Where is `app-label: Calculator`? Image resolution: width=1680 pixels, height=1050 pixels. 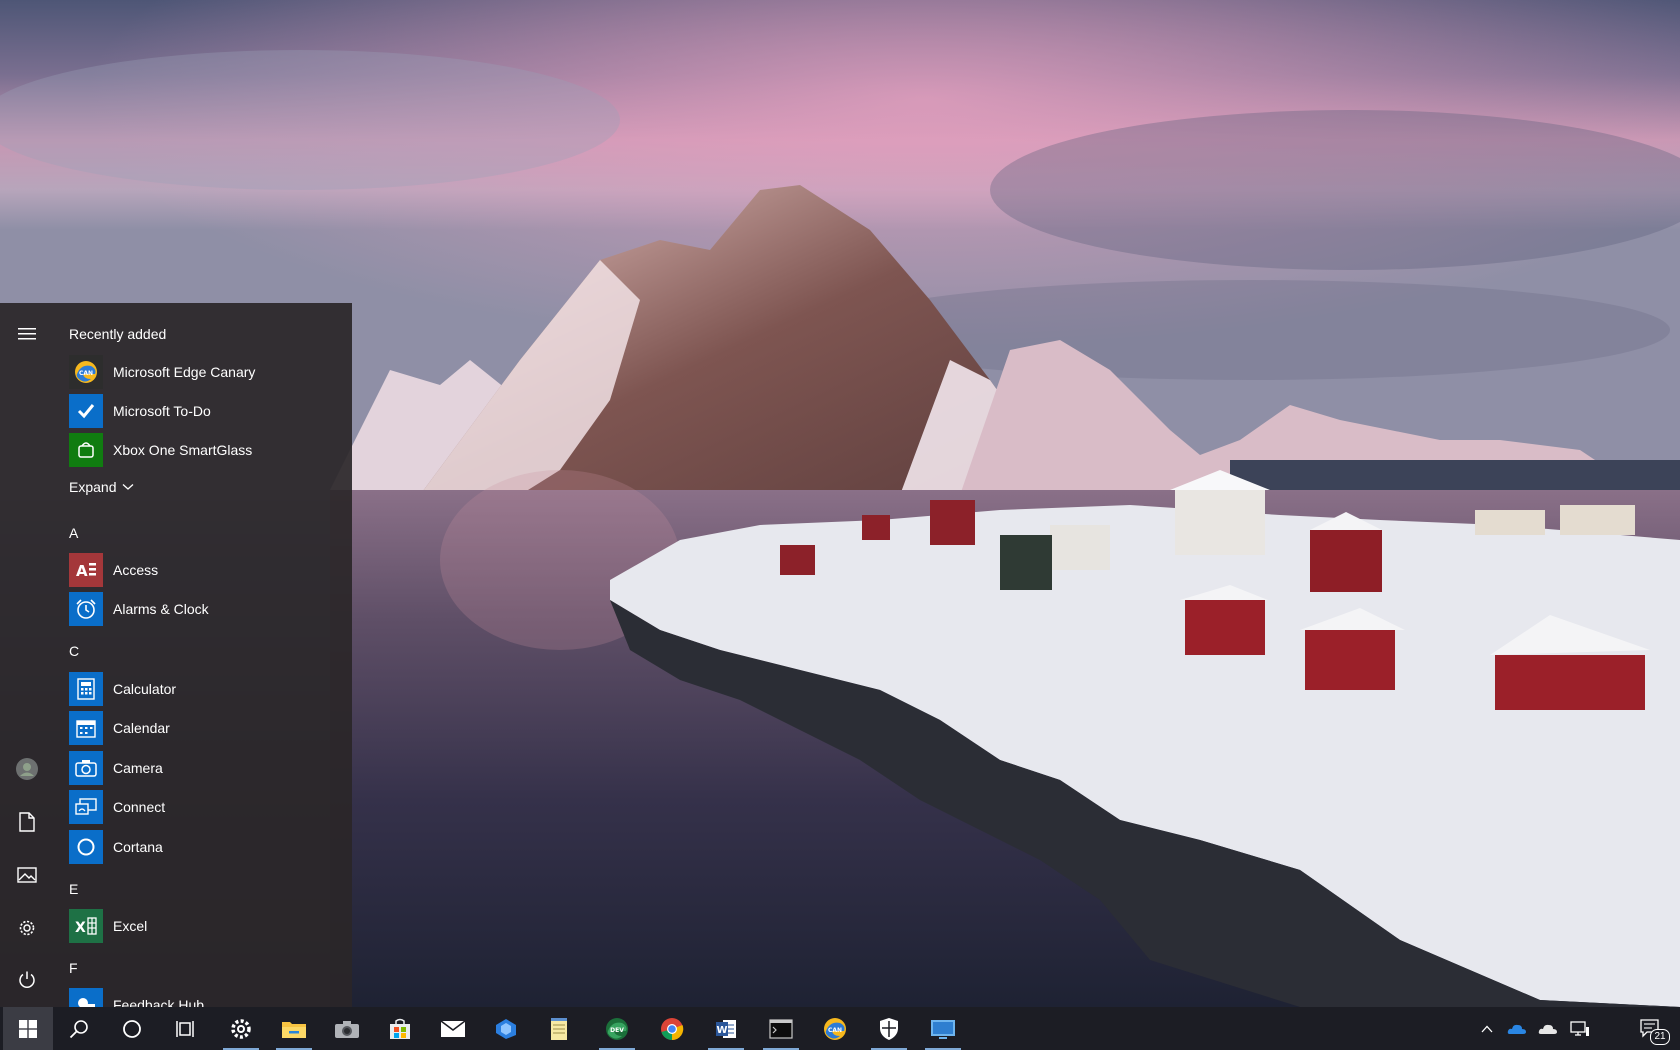
app-label: Calculator is located at coordinates (145, 689).